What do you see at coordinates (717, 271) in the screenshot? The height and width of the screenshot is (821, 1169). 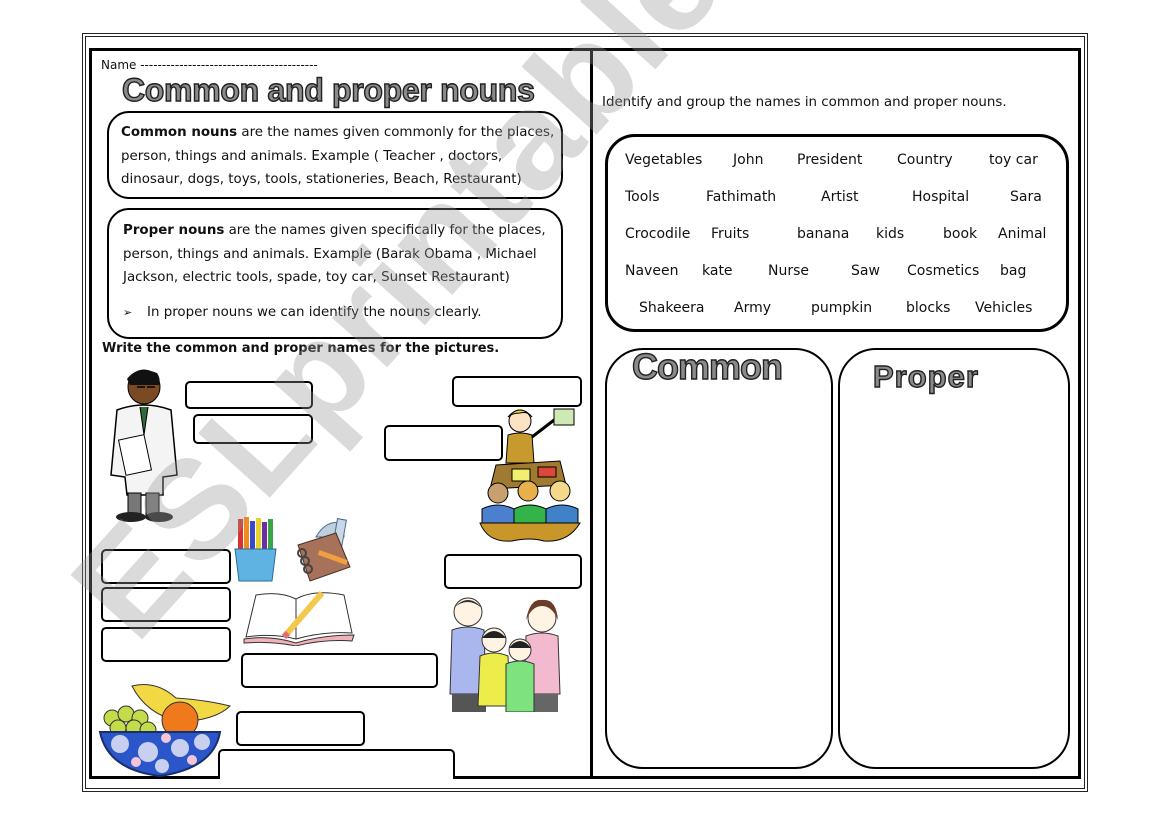 I see `word-bank-item: kate` at bounding box center [717, 271].